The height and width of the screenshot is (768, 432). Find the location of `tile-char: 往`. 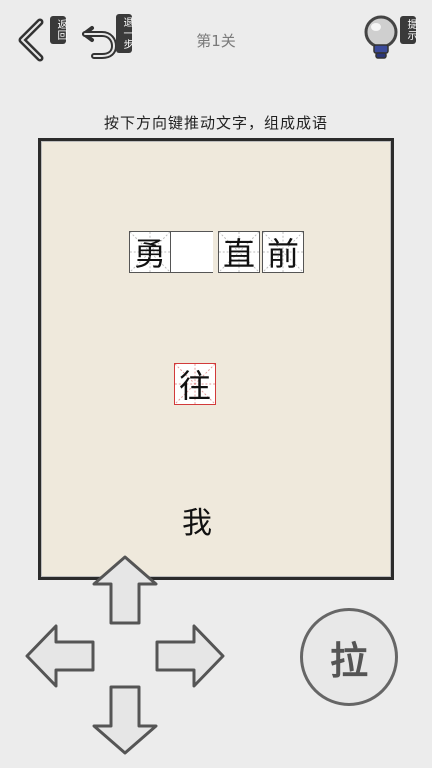

tile-char: 往 is located at coordinates (194, 386).